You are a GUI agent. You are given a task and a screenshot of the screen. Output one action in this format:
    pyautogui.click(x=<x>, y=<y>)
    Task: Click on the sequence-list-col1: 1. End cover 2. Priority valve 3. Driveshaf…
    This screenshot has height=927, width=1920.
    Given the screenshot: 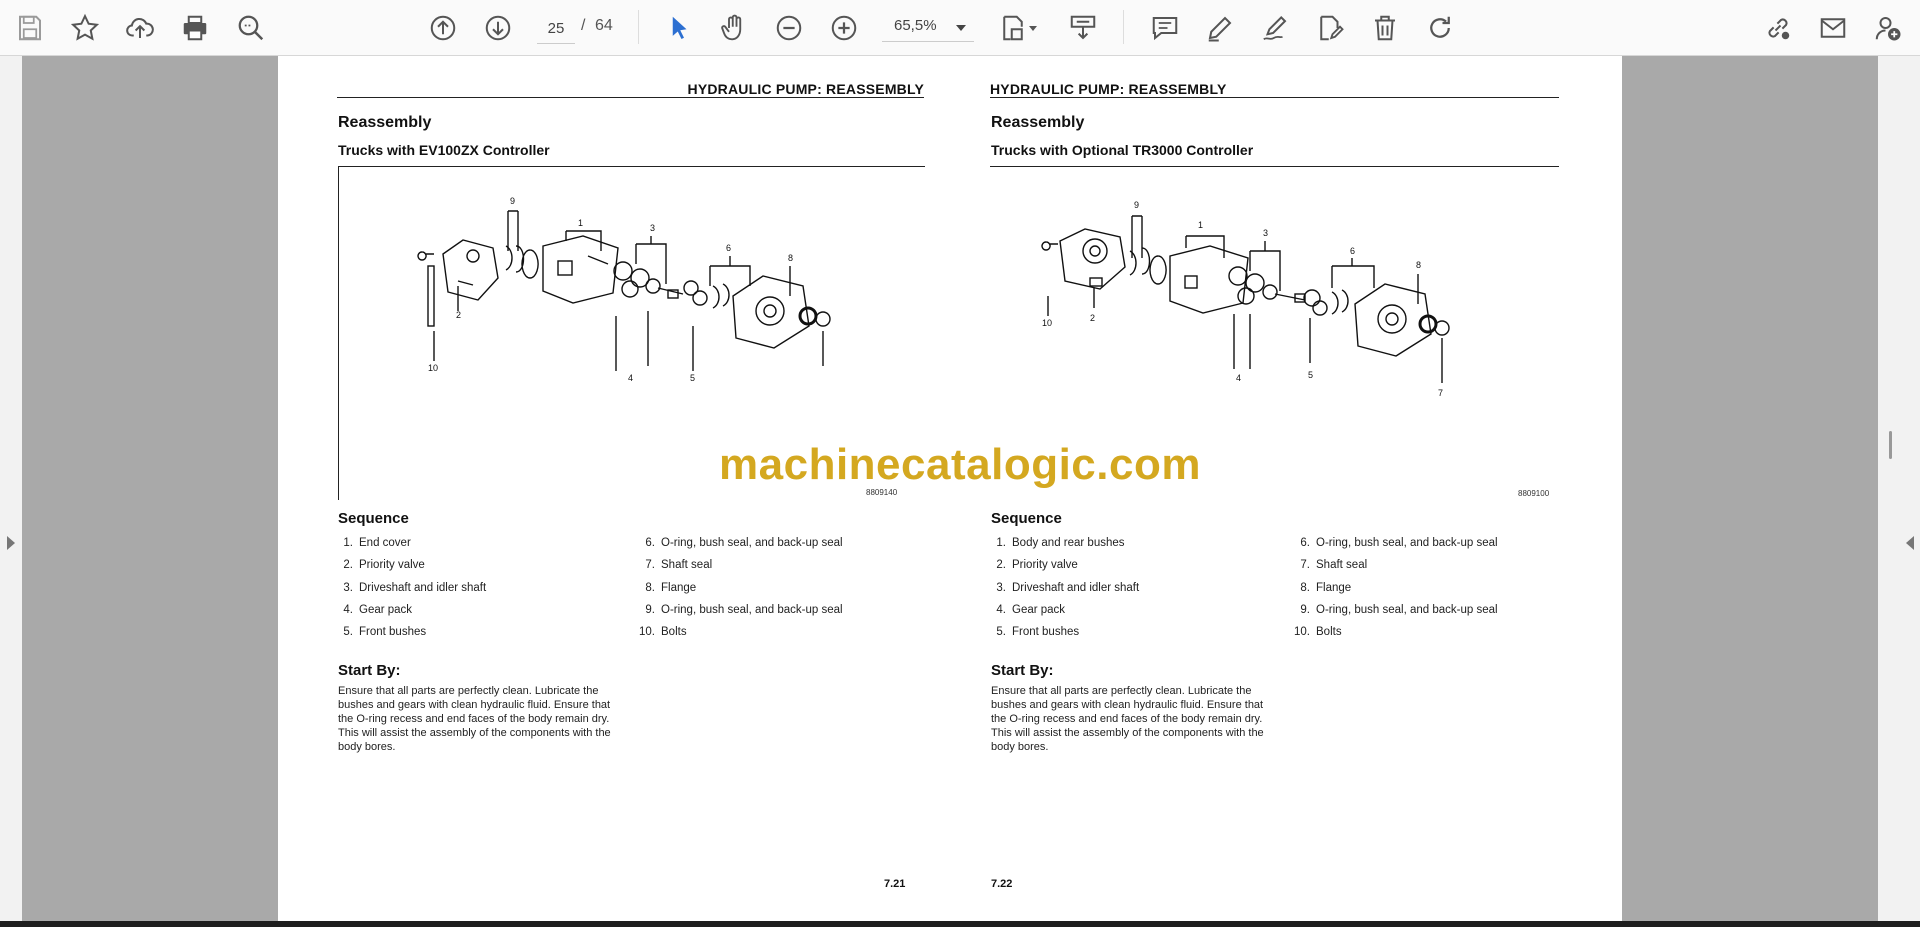 What is the action you would take?
    pyautogui.click(x=409, y=587)
    